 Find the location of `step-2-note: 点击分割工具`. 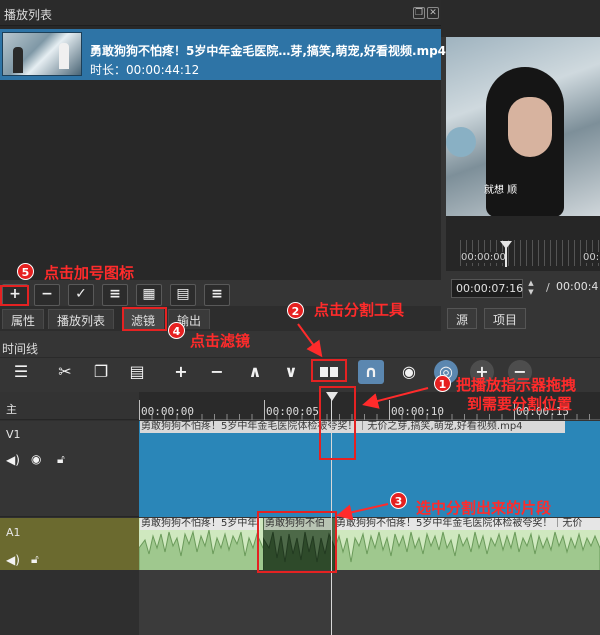

step-2-note: 点击分割工具 is located at coordinates (359, 310).